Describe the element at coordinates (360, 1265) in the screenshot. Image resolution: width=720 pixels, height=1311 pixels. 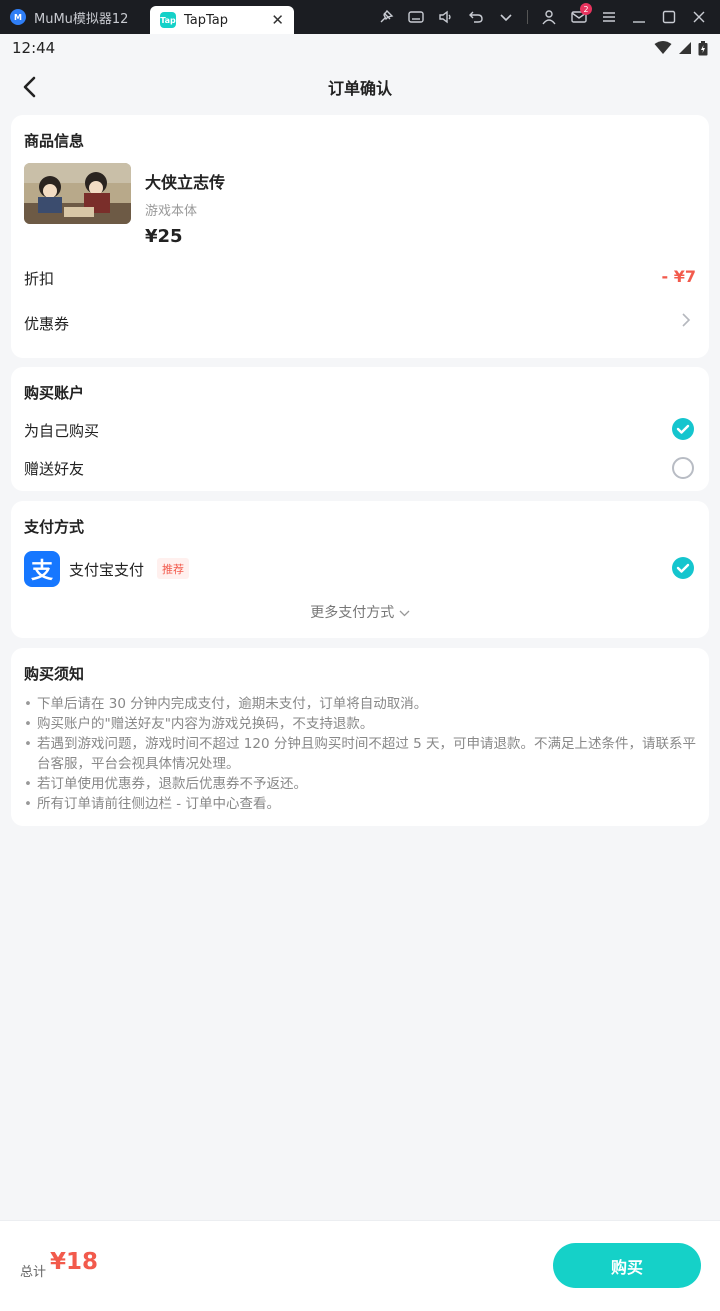
I see `checkout-bar: 总计 ¥18 购买` at that location.